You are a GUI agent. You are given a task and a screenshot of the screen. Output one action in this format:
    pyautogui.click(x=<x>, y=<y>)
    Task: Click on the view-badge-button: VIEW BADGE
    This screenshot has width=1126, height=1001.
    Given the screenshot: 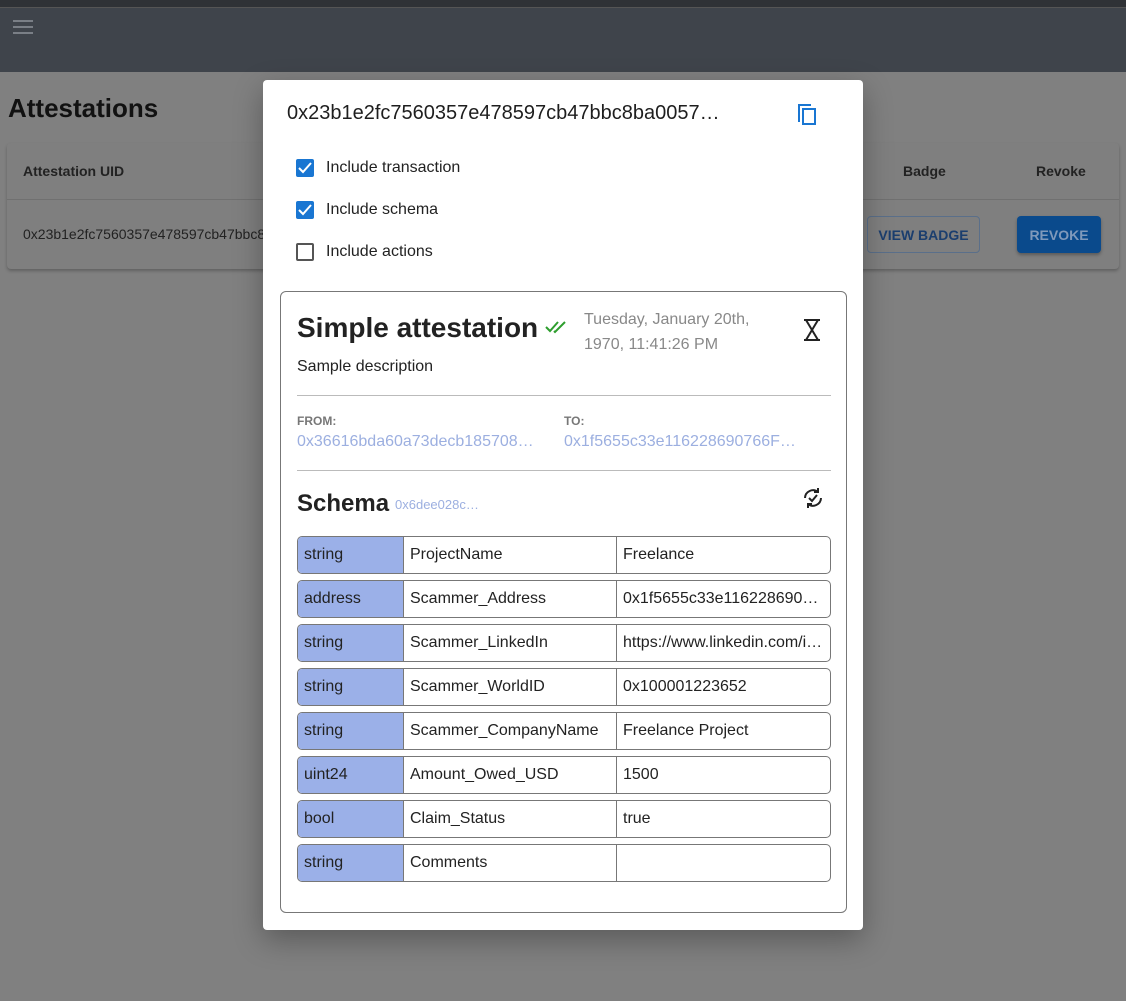 What is the action you would take?
    pyautogui.click(x=923, y=234)
    